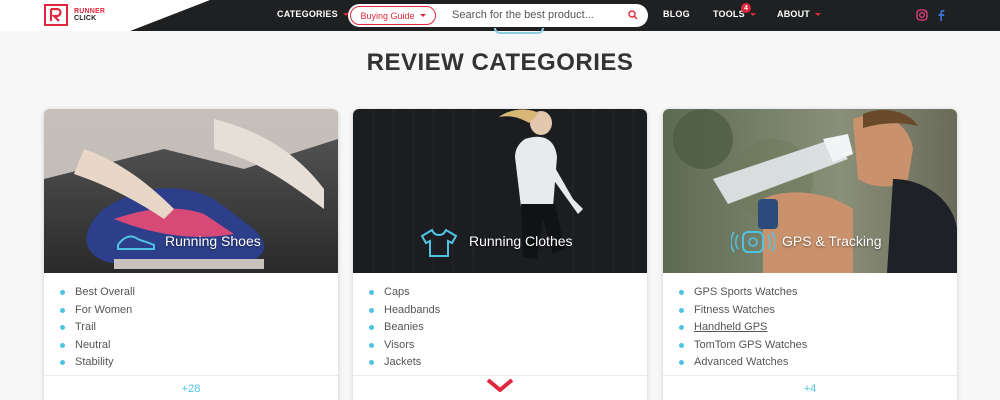  Describe the element at coordinates (832, 241) in the screenshot. I see `category-title: GPS & Tracking` at that location.